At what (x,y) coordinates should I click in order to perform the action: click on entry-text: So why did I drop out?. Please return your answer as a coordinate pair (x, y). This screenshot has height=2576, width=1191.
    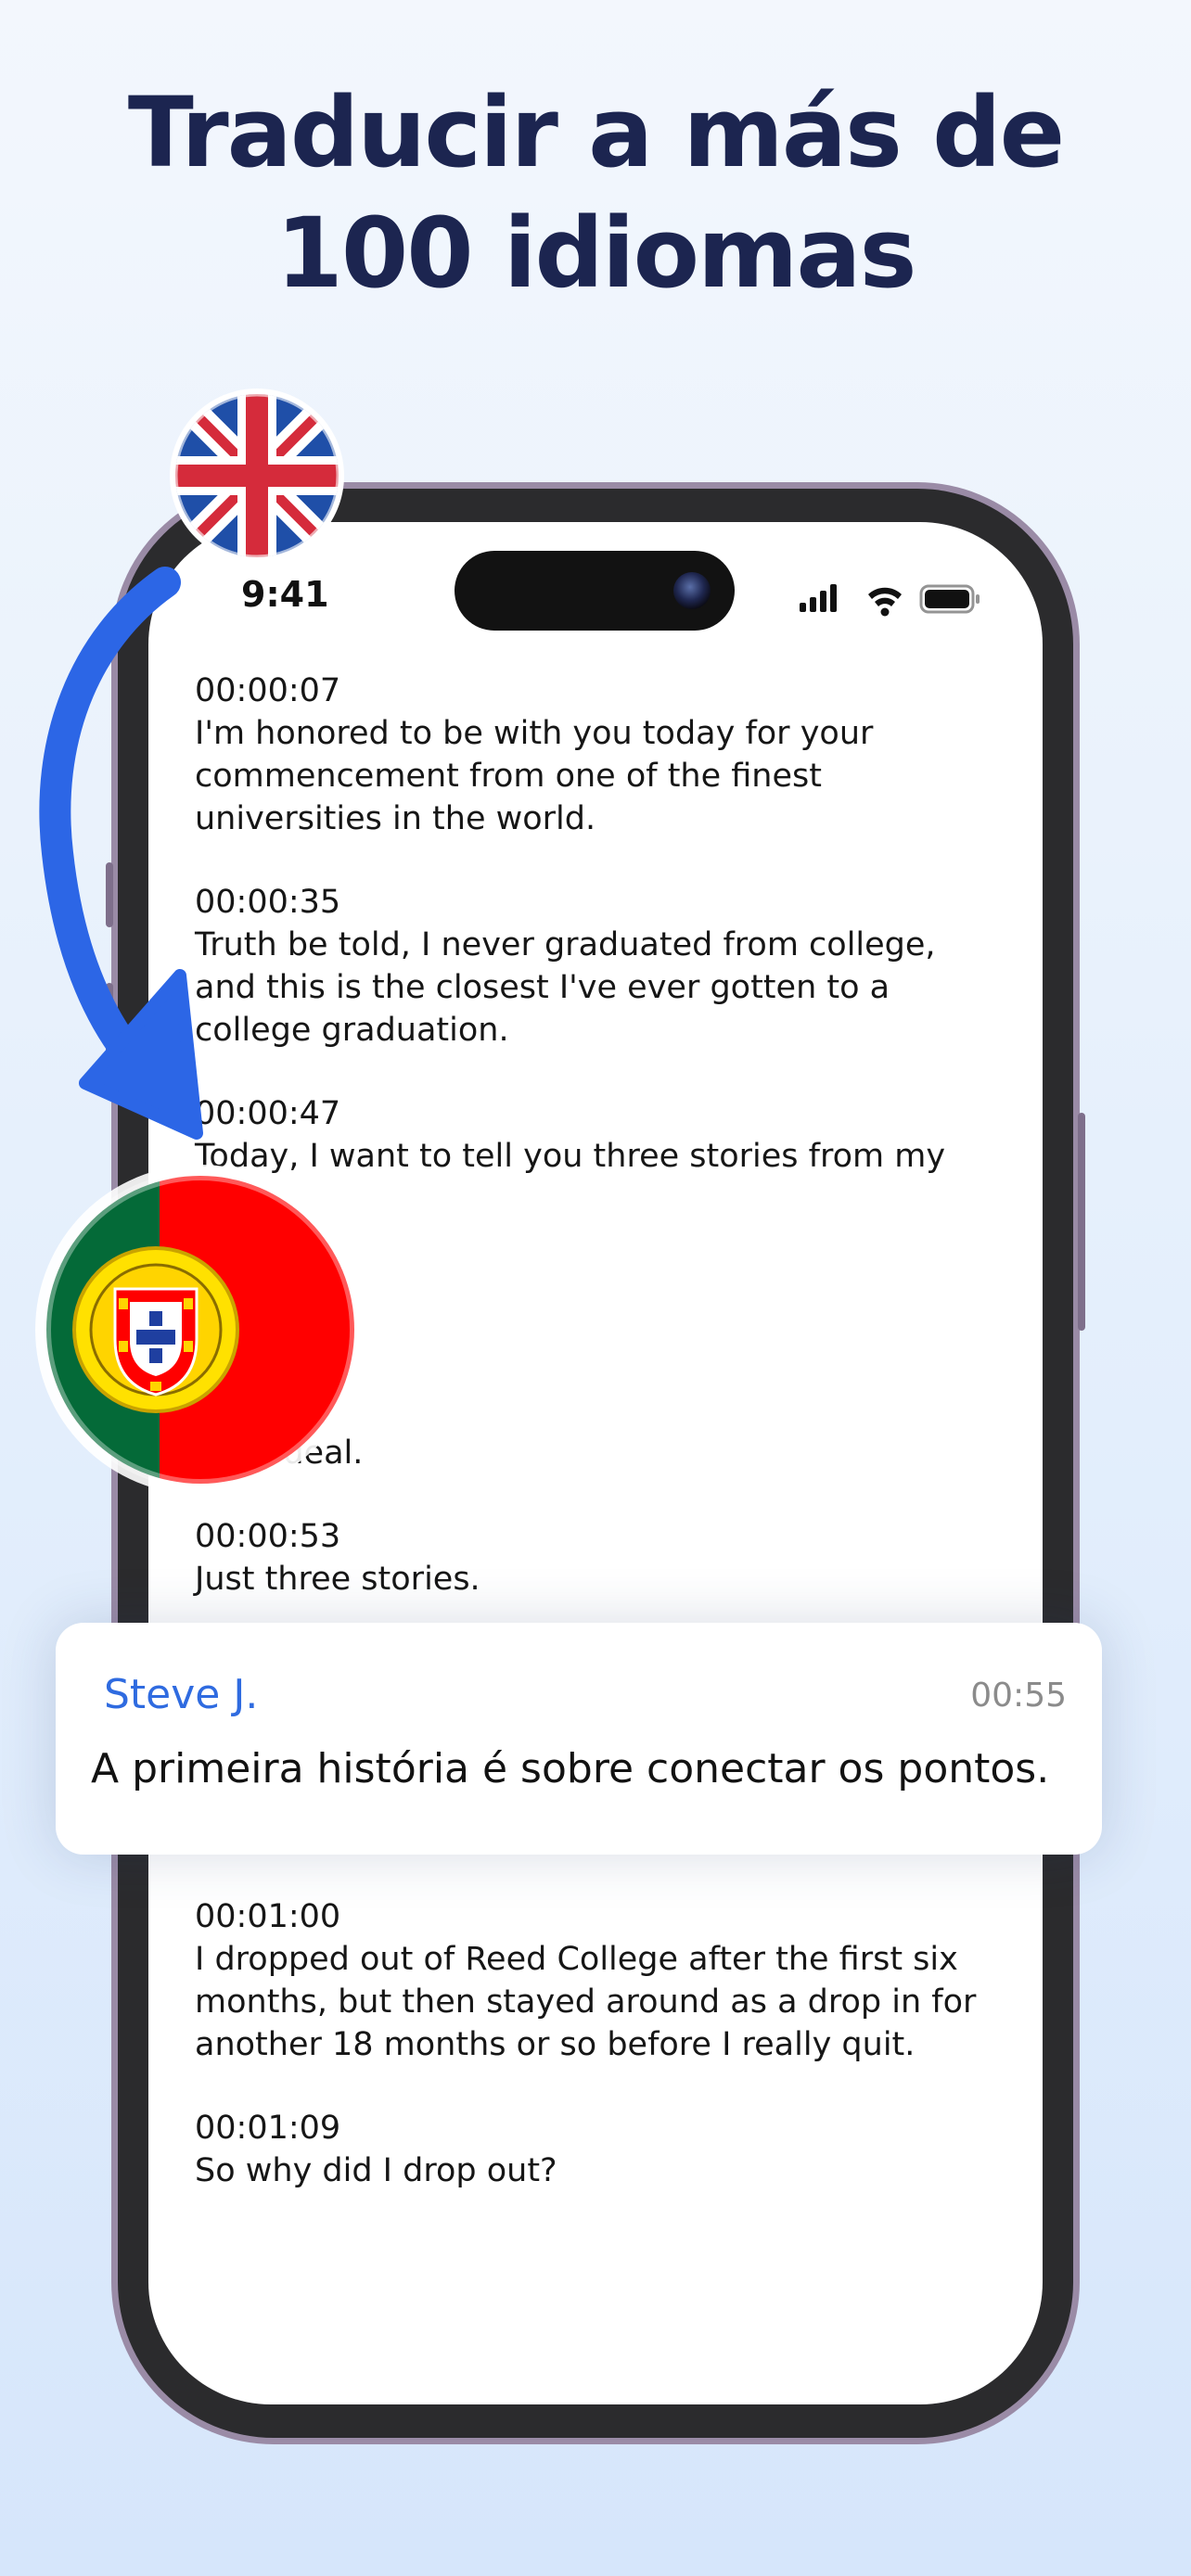
    Looking at the image, I should click on (376, 2170).